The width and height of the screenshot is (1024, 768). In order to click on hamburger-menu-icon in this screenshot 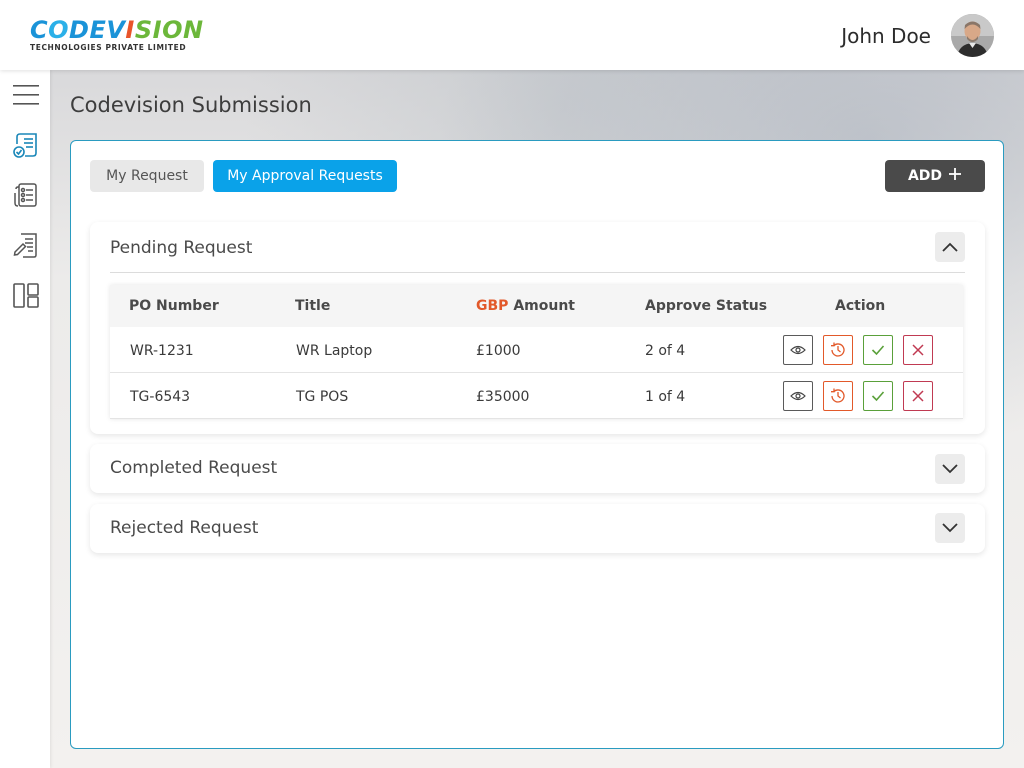, I will do `click(26, 95)`.